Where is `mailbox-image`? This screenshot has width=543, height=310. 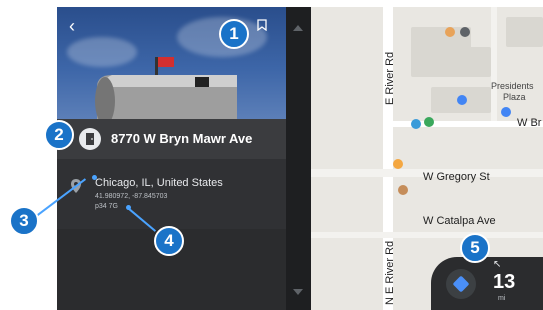 mailbox-image is located at coordinates (166, 88).